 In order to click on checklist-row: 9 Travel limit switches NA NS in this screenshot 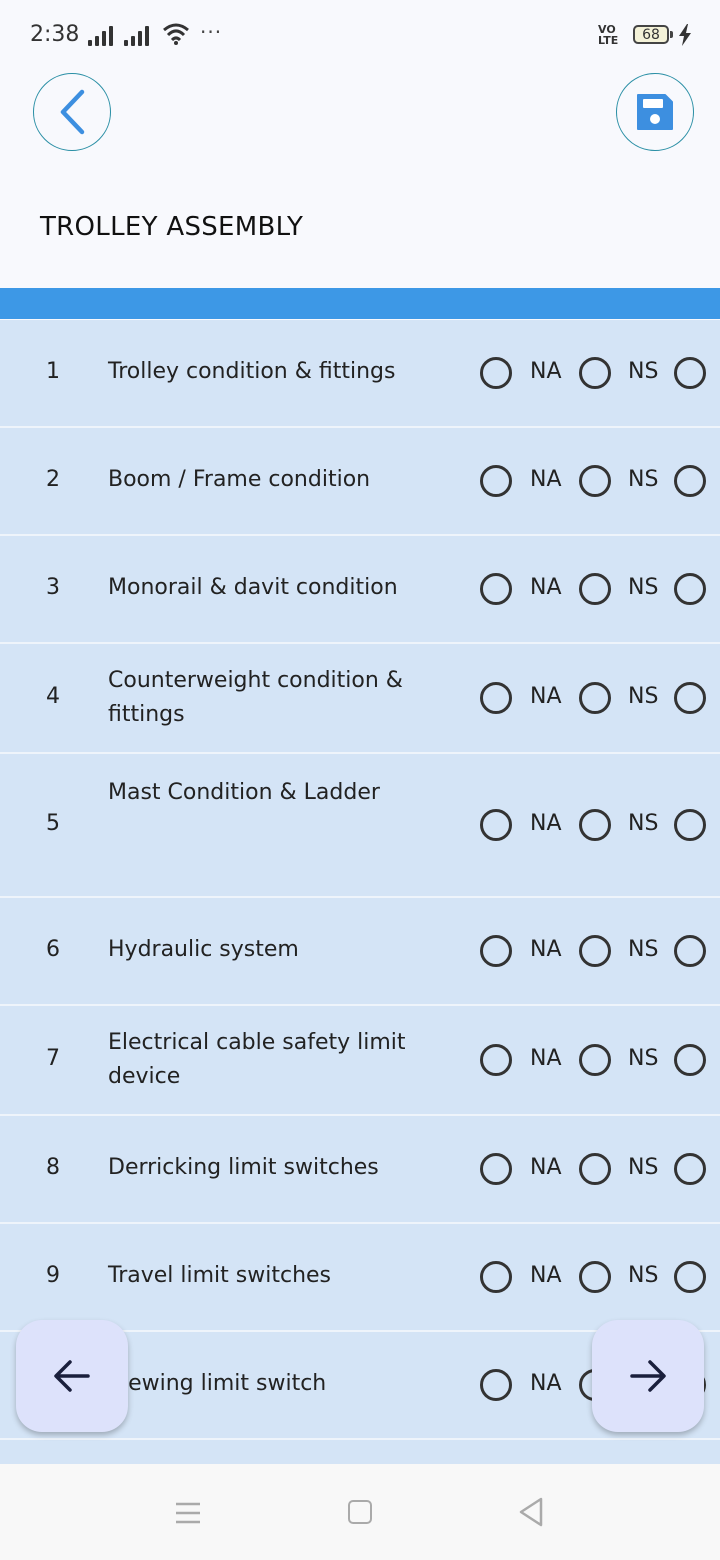, I will do `click(360, 1278)`.